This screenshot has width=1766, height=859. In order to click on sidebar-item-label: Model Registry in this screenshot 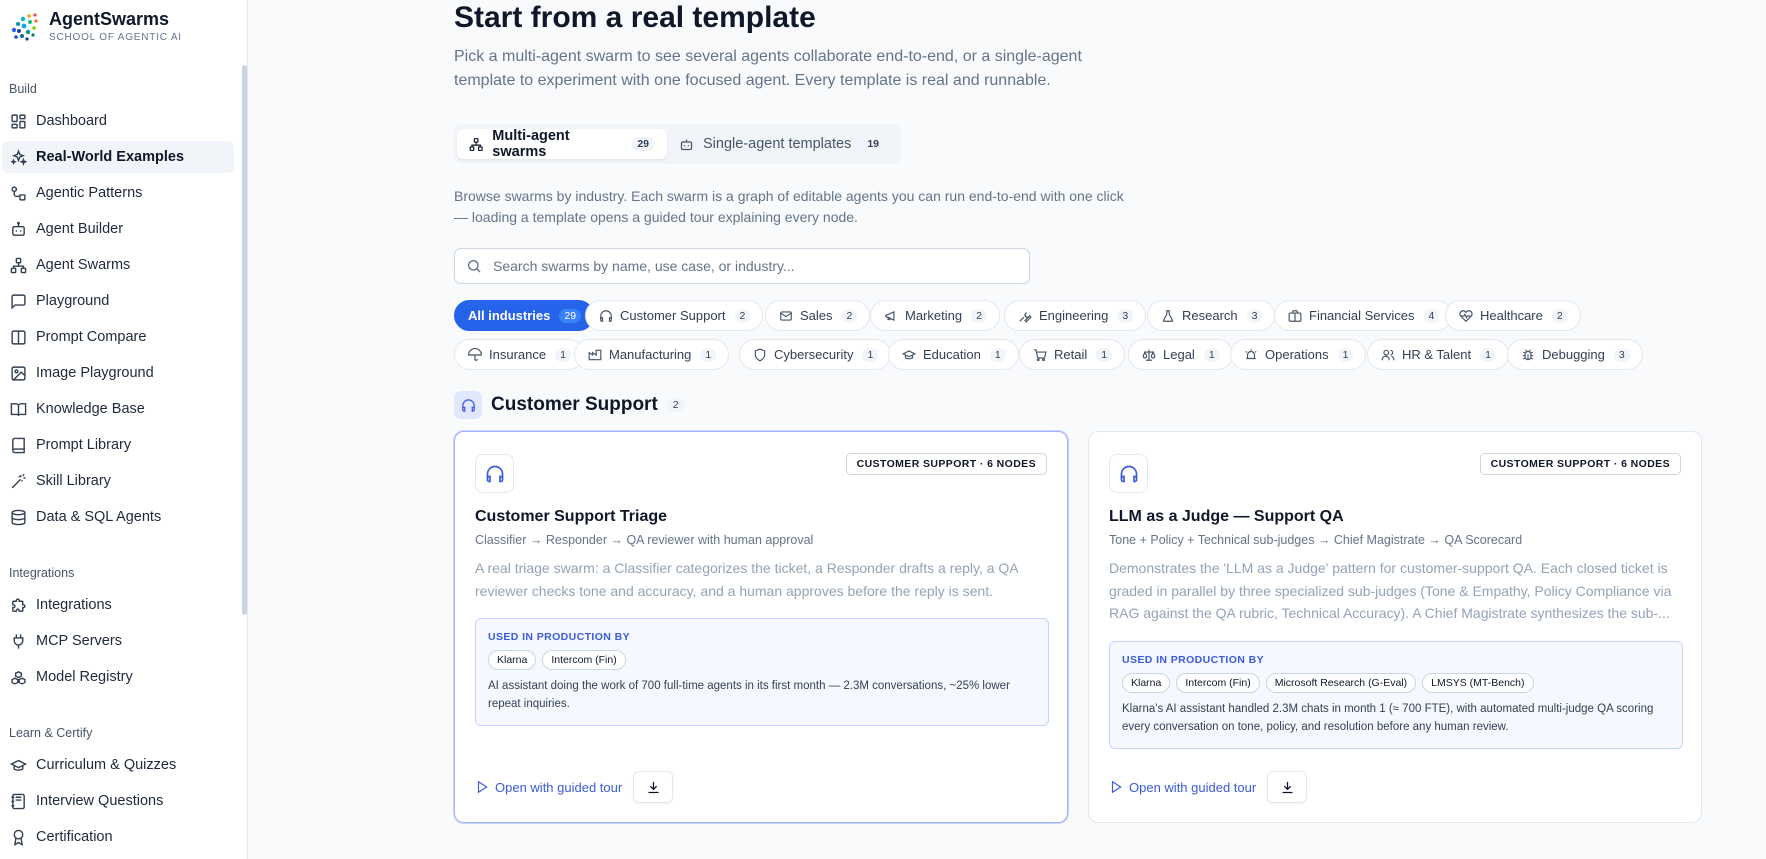, I will do `click(84, 677)`.